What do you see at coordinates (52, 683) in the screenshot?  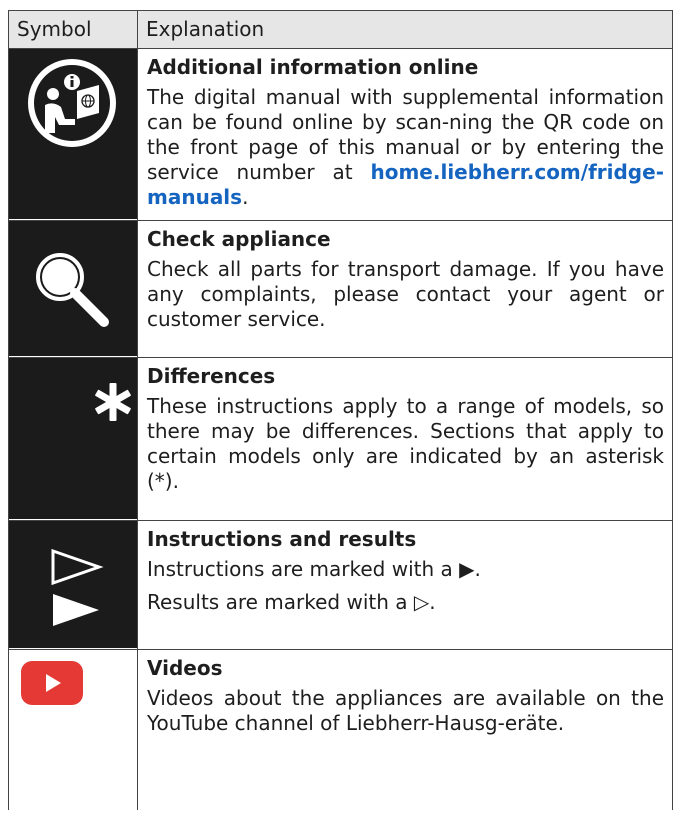 I see `youtube-icon` at bounding box center [52, 683].